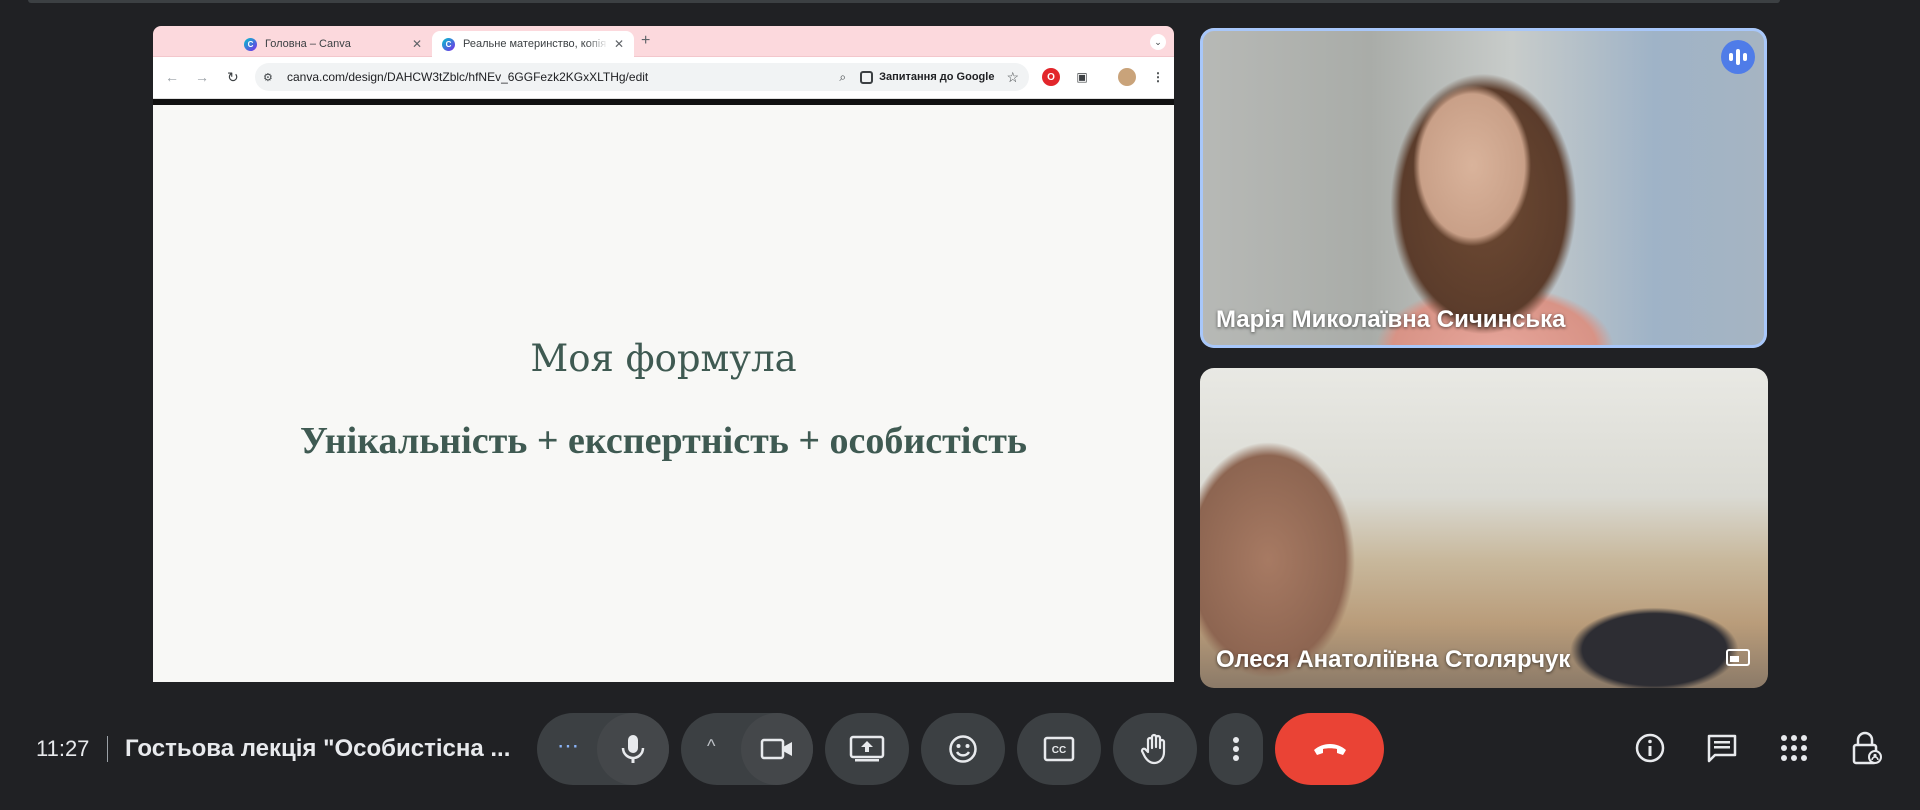 The image size is (1920, 810). Describe the element at coordinates (1158, 42) in the screenshot. I see `tab-search-icon: ⌄` at that location.